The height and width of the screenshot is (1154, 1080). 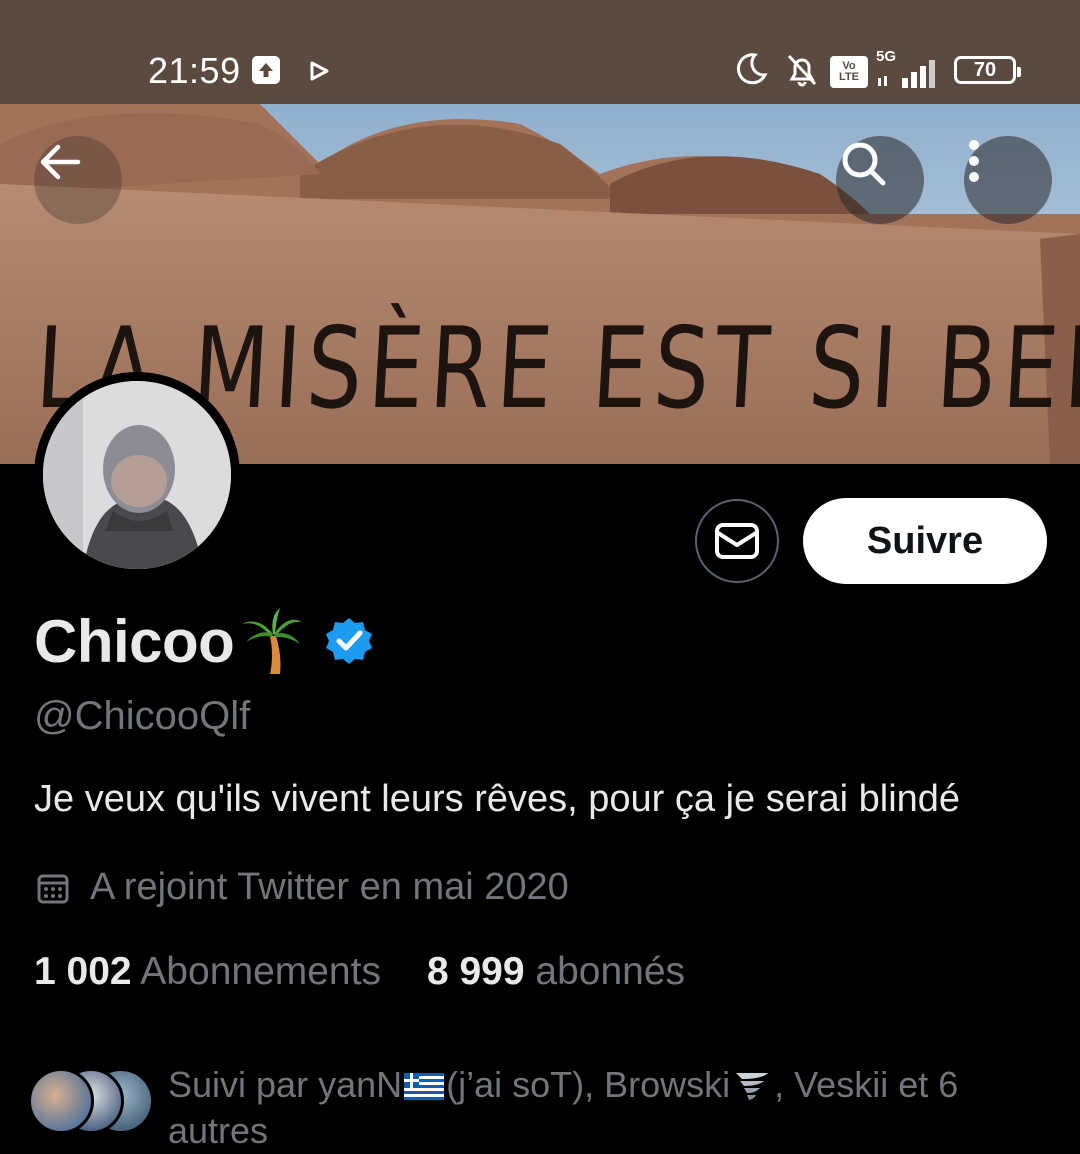 I want to click on arrow-left-icon, so click(x=60, y=162).